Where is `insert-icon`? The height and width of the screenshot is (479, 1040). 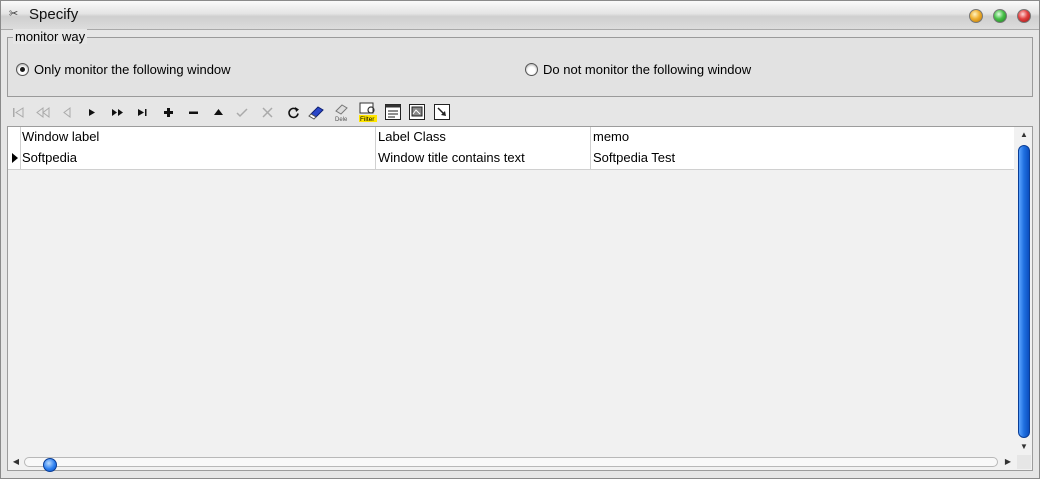
insert-icon is located at coordinates (168, 112).